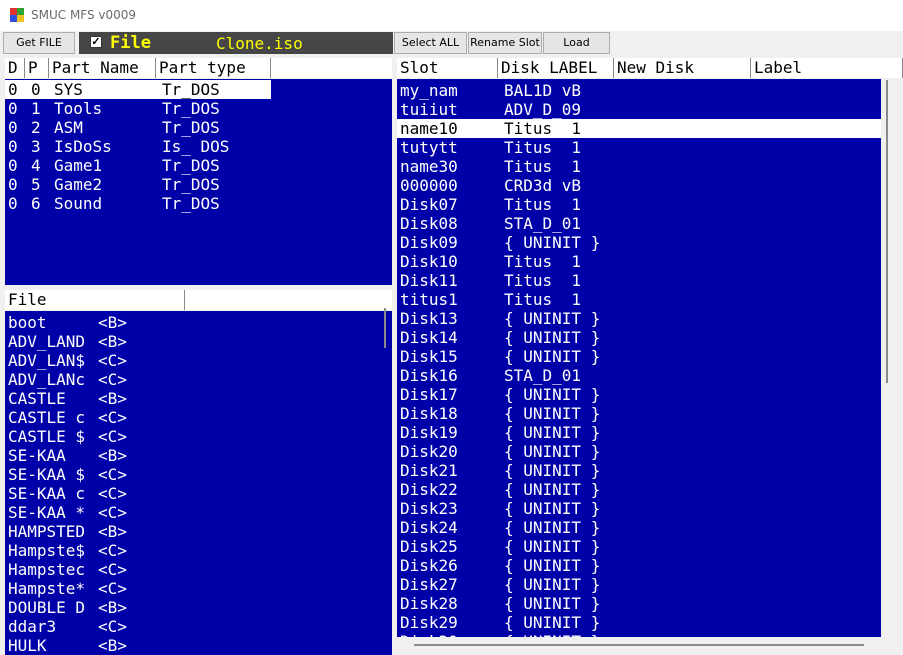  I want to click on slot-row: Disk14 { UNINIT }, so click(639, 337).